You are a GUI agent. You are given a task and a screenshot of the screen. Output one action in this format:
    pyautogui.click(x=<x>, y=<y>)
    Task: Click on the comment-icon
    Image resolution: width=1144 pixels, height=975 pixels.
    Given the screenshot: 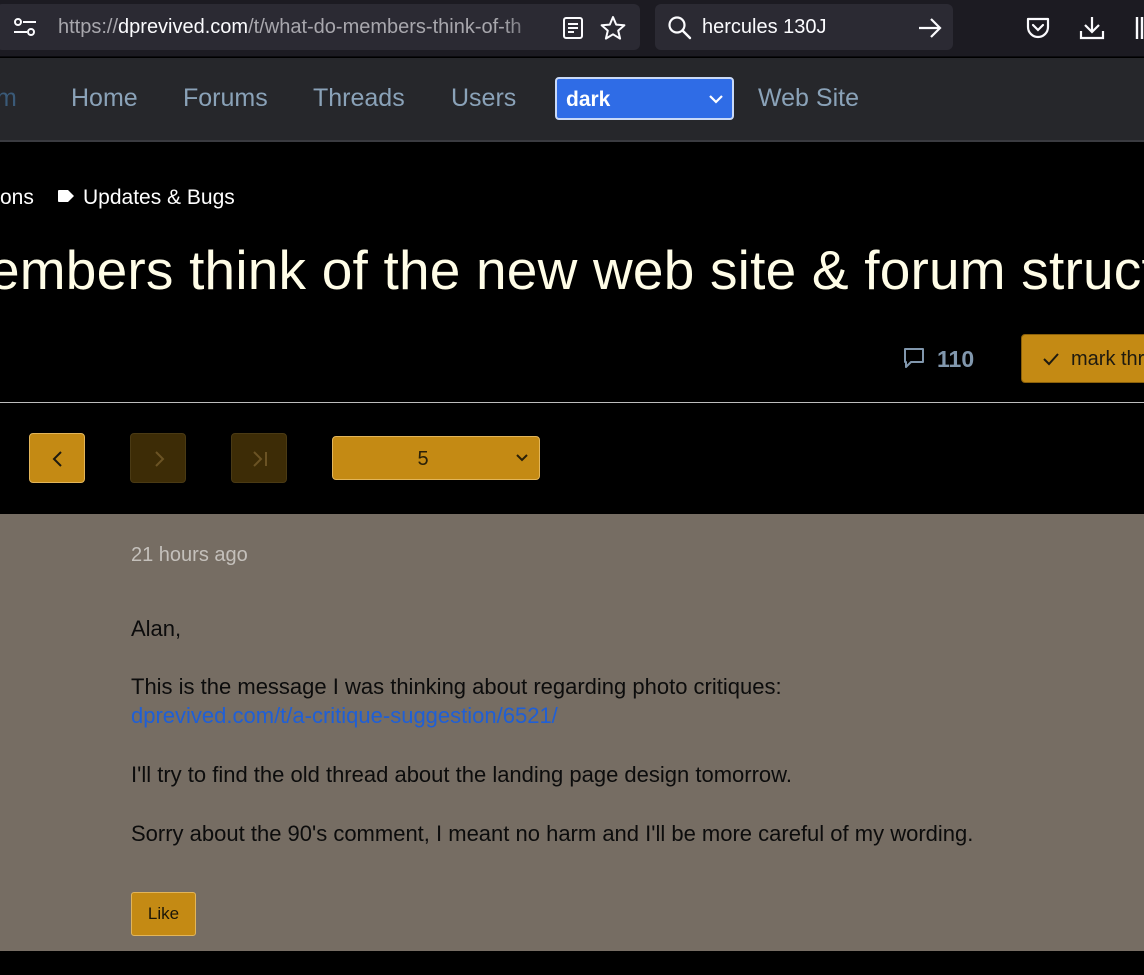 What is the action you would take?
    pyautogui.click(x=914, y=358)
    